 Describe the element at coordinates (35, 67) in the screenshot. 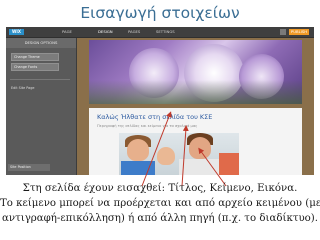

I see `change-fonts-option: Change Fonts` at that location.